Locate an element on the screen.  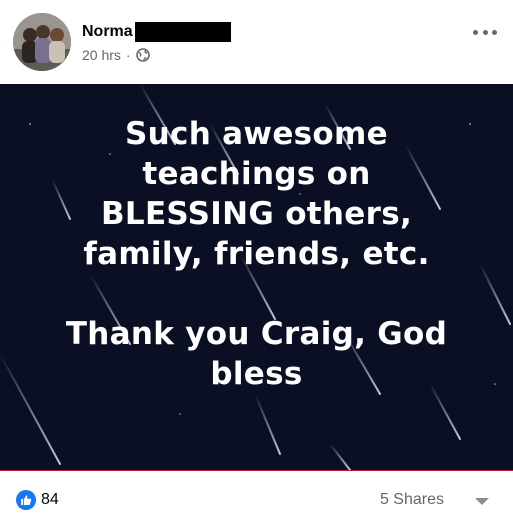
more-options-icon is located at coordinates (485, 32).